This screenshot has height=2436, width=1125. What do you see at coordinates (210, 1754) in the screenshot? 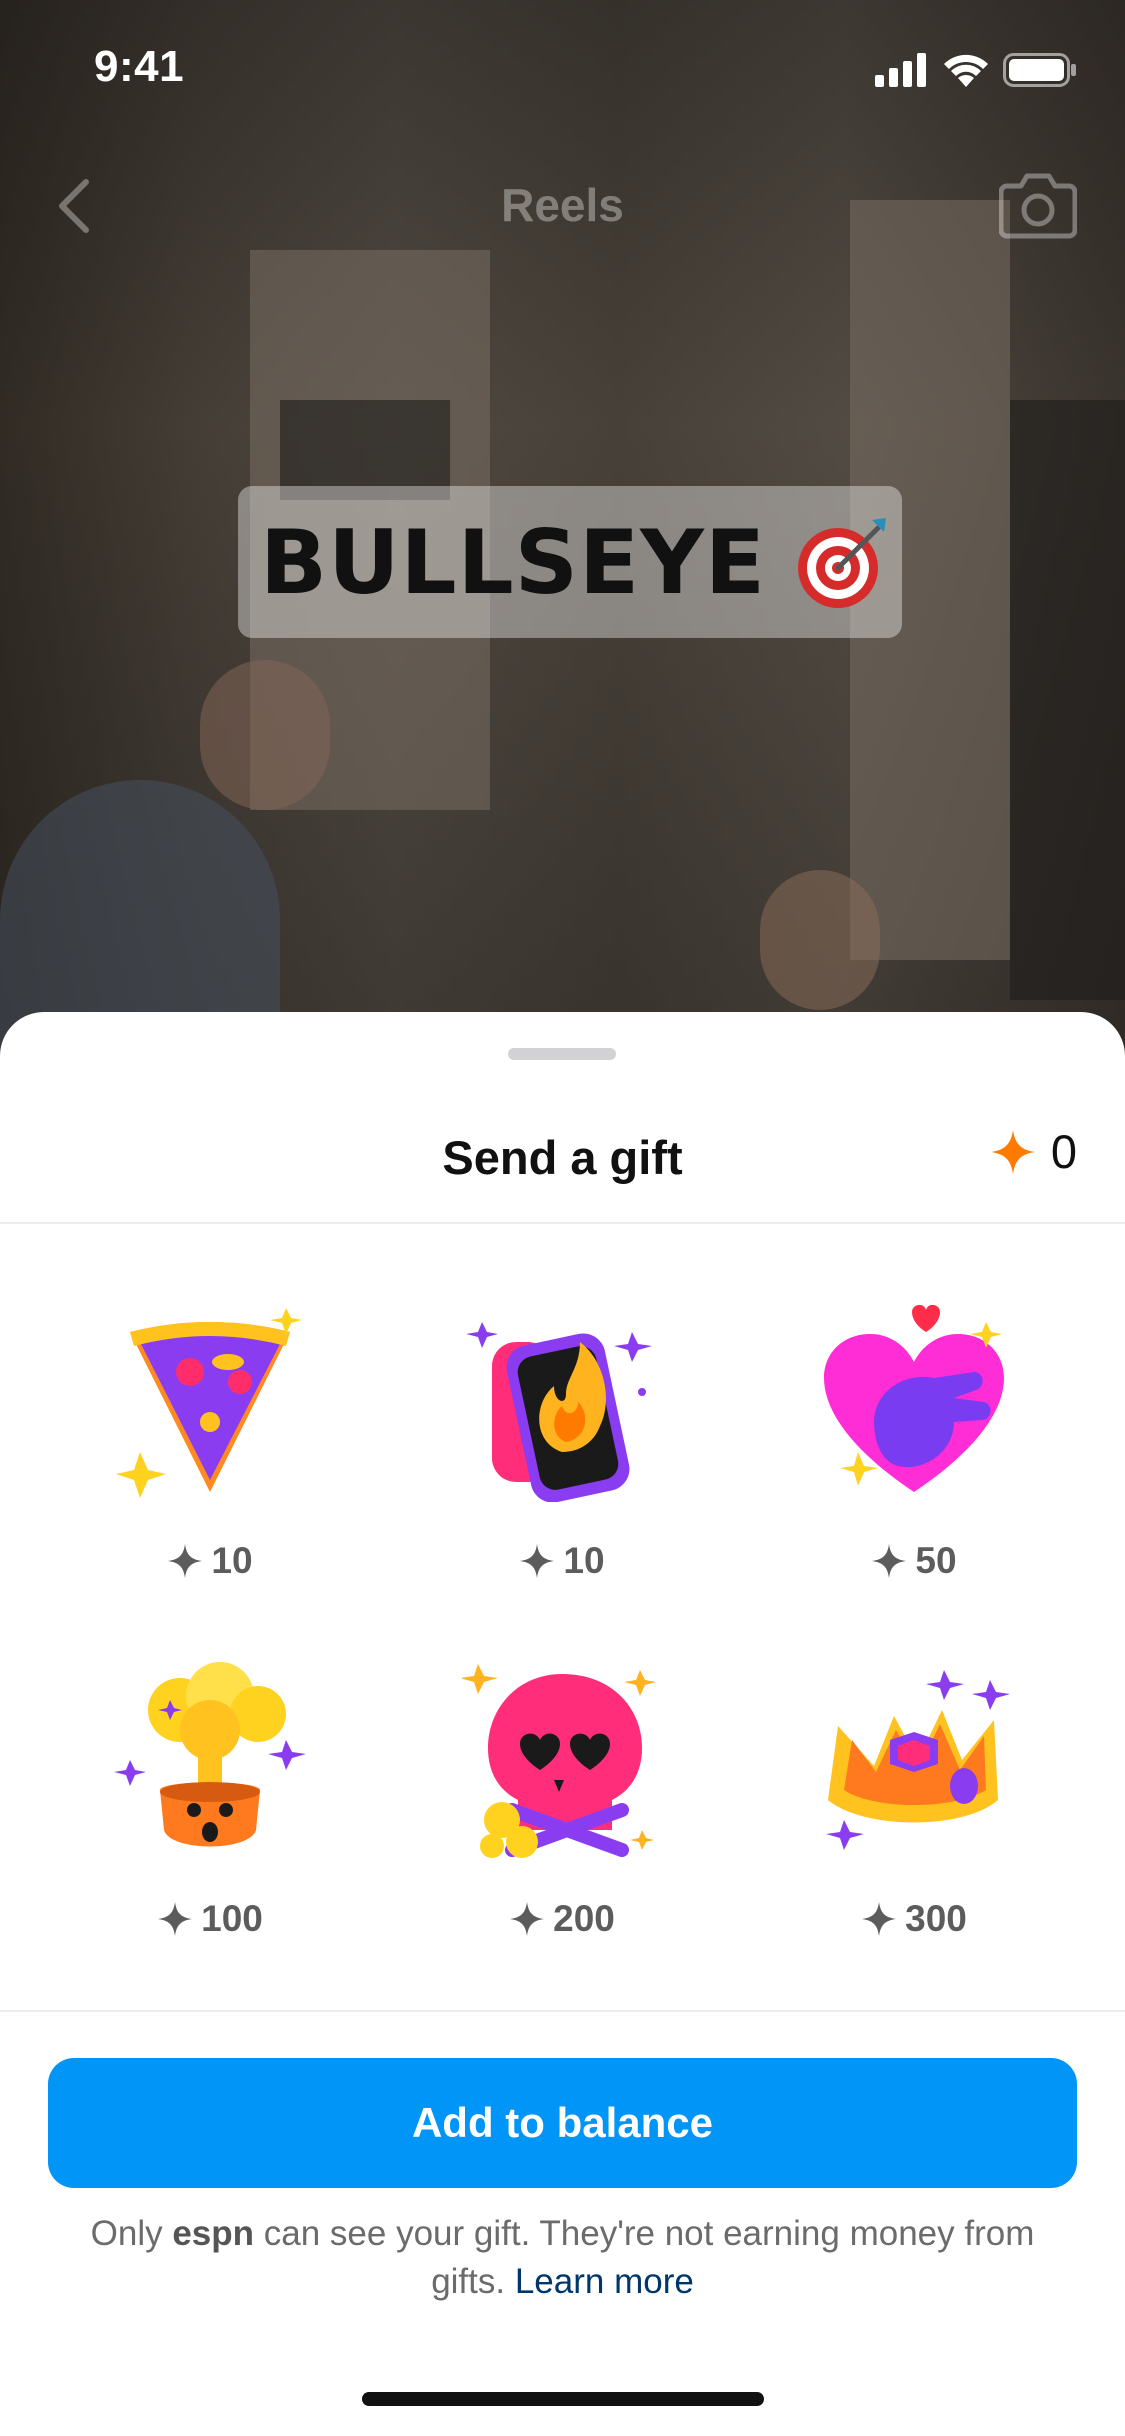
I see `mind-blown-sticker-icon` at bounding box center [210, 1754].